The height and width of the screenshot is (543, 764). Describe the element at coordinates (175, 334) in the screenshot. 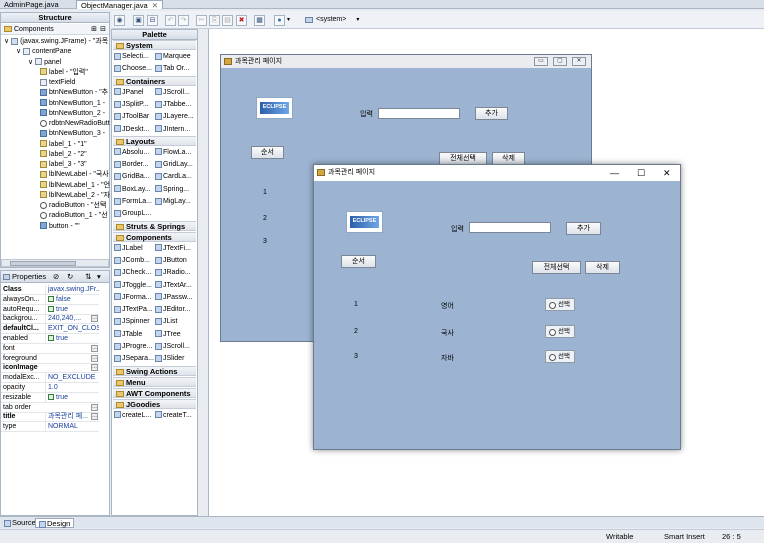

I see `palette-item: JTree` at that location.